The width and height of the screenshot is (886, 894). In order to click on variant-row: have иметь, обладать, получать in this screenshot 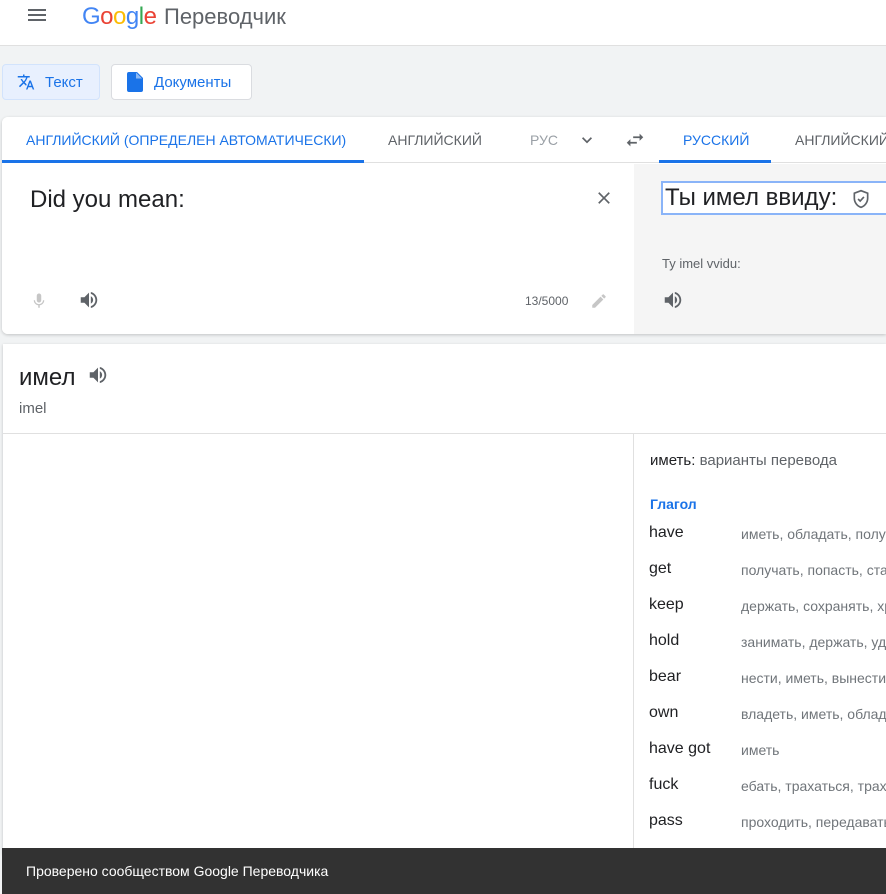, I will do `click(760, 536)`.